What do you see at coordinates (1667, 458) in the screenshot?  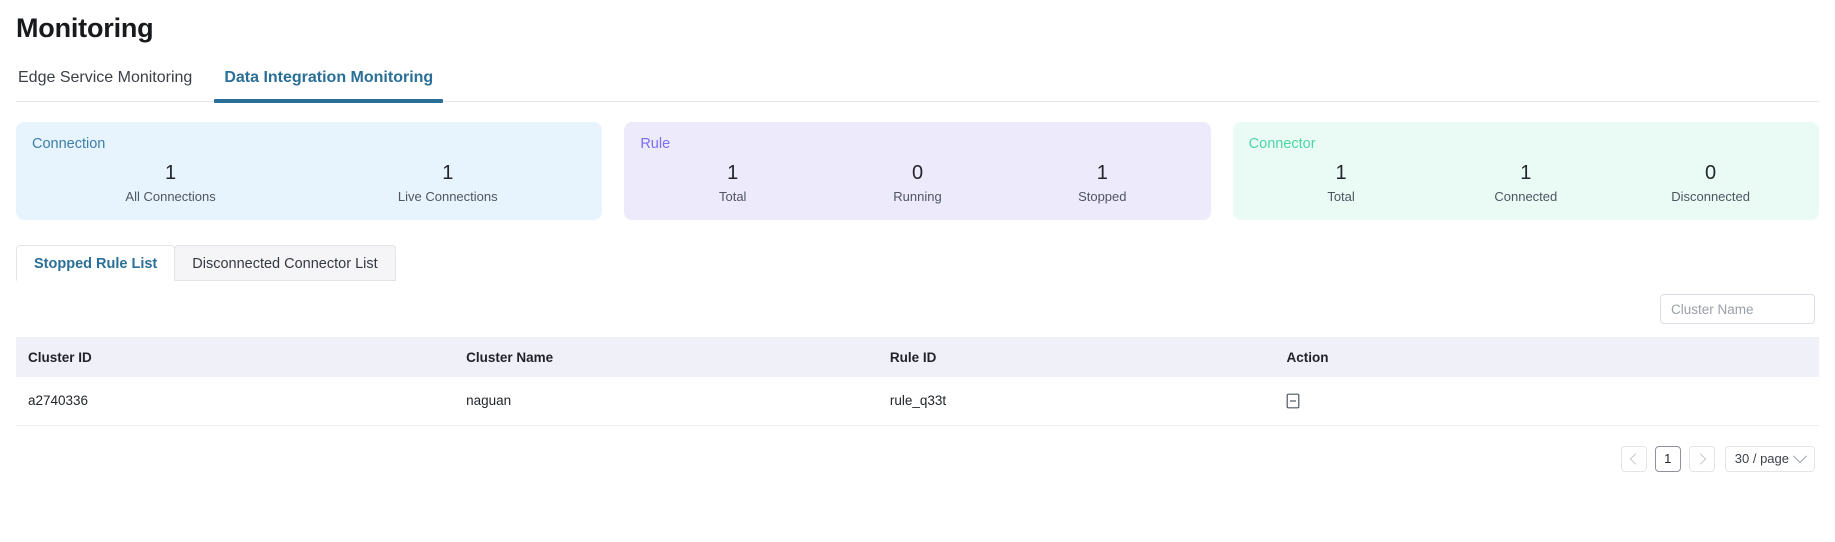 I see `pagination-page-1: 1` at bounding box center [1667, 458].